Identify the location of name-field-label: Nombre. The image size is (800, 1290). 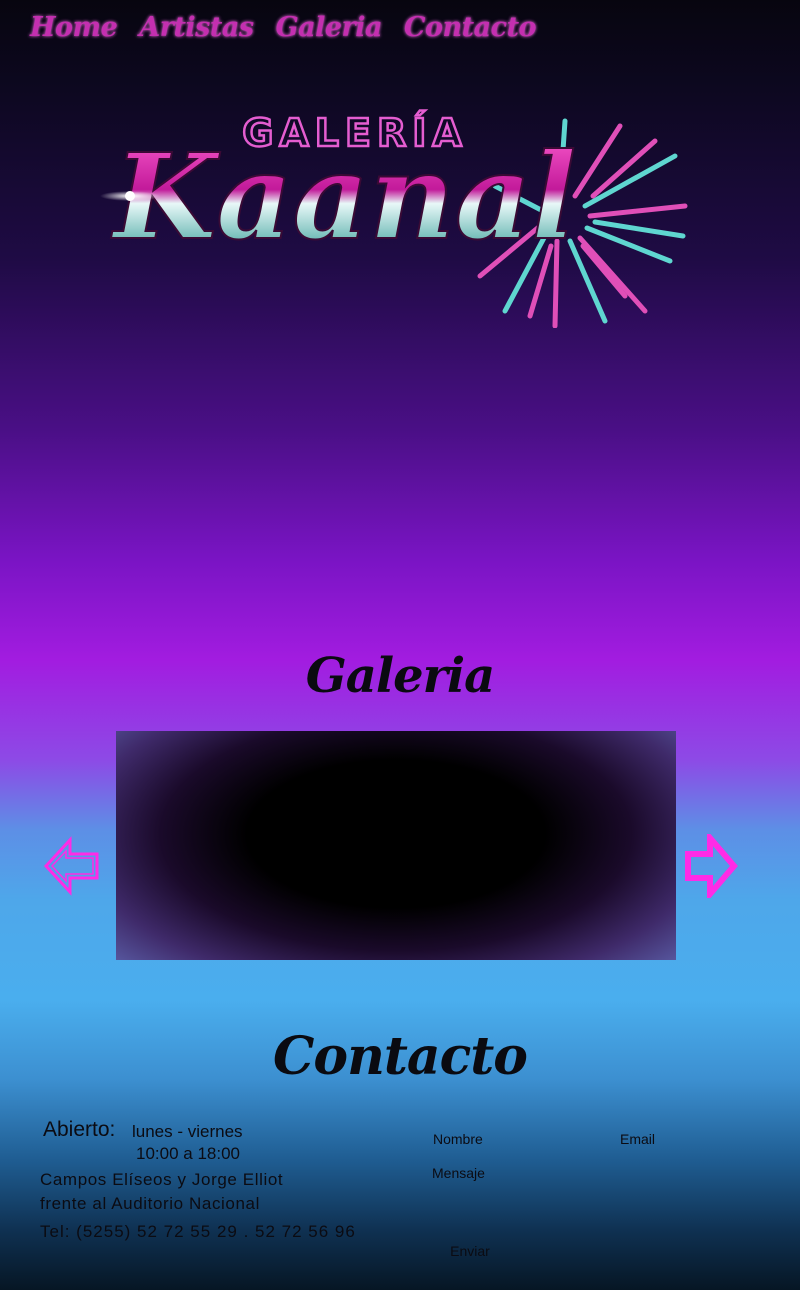
(458, 1139).